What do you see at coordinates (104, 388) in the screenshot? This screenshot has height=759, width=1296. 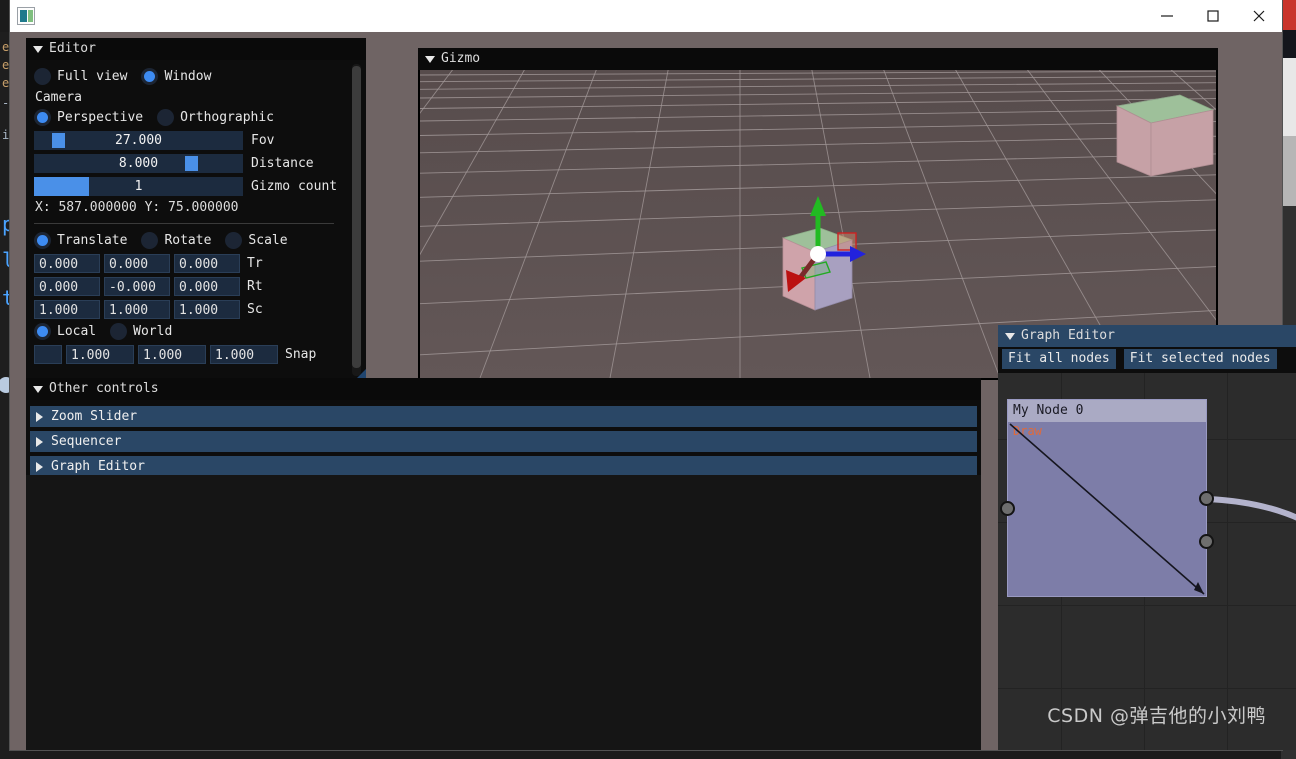 I see `other-controls-panel-title-text: Other controls` at bounding box center [104, 388].